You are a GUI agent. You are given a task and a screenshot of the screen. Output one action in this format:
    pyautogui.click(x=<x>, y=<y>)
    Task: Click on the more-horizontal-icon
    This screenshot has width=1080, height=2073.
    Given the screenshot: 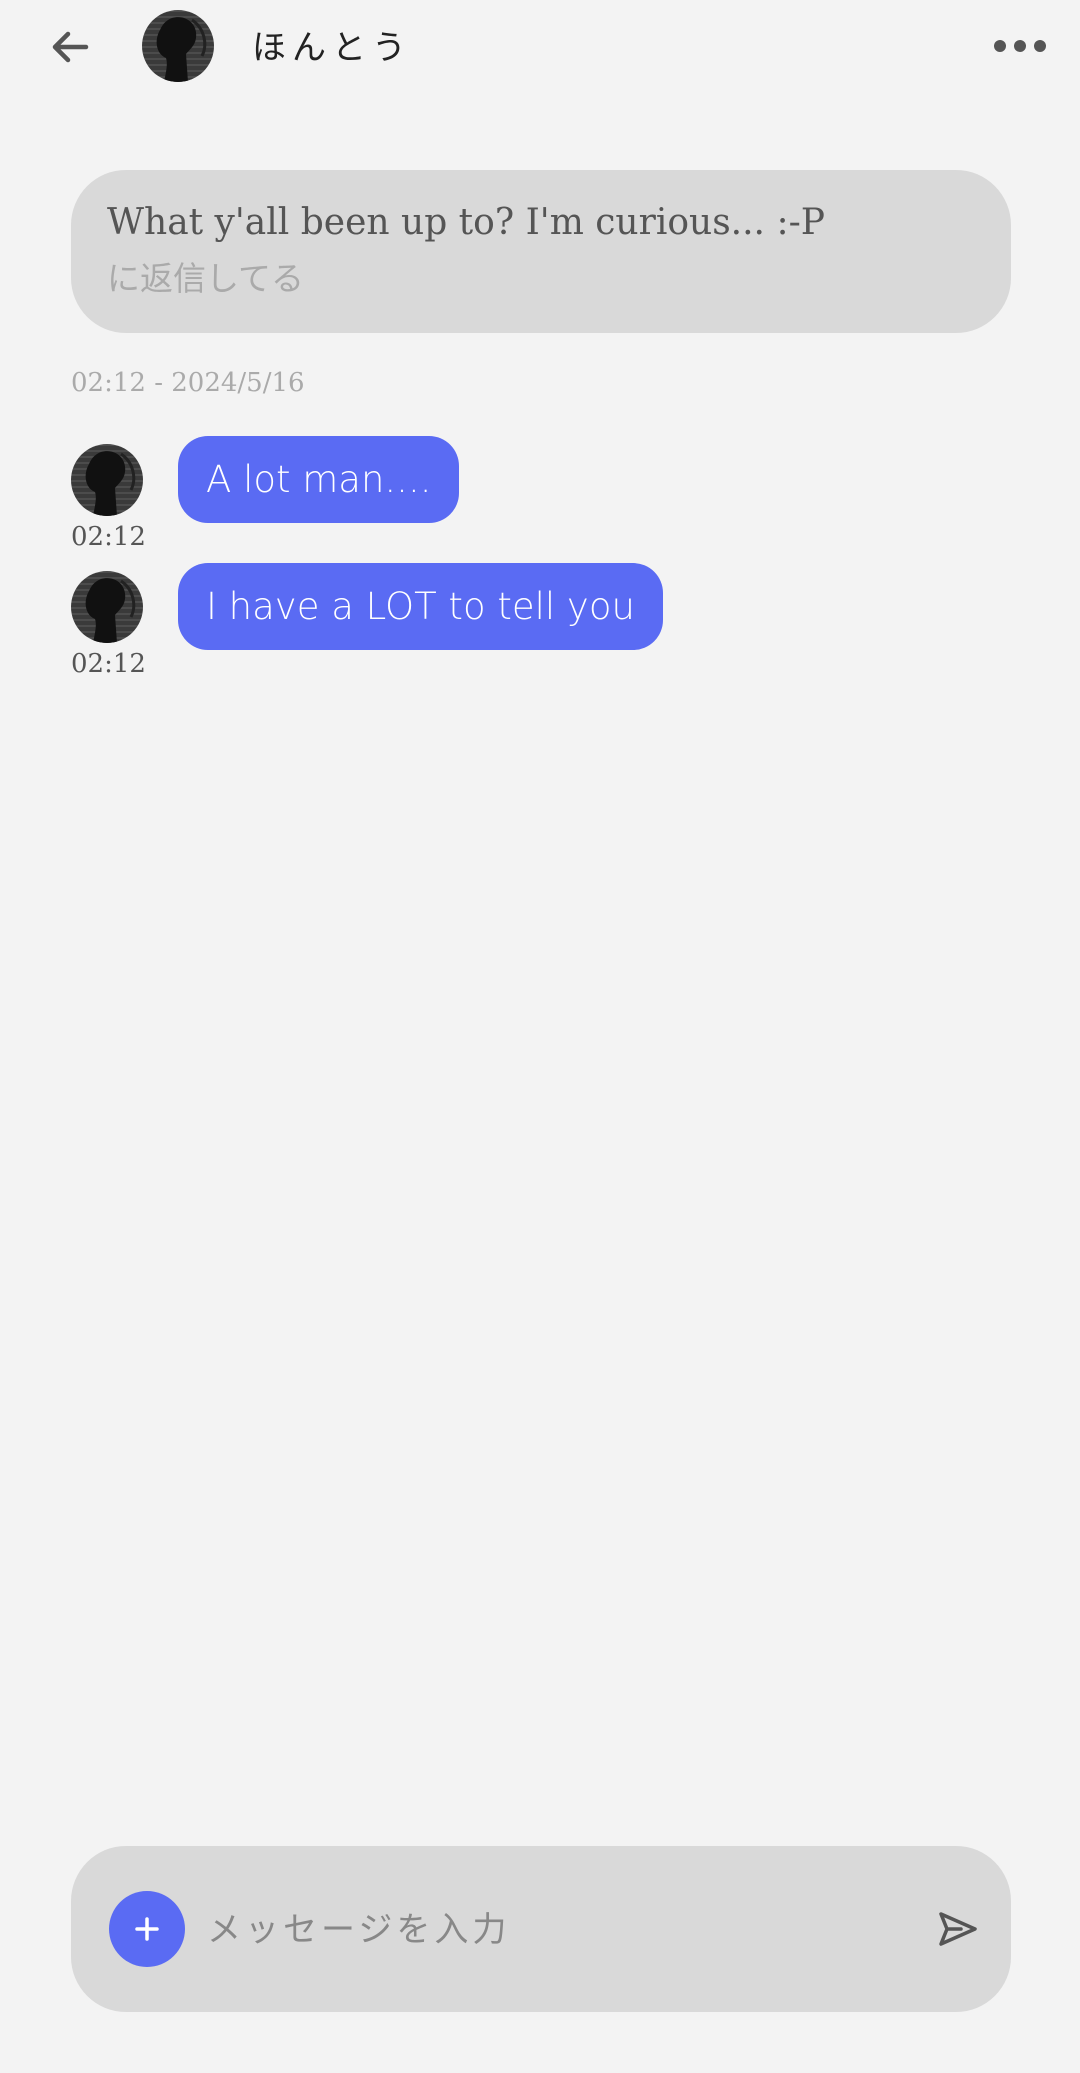 What is the action you would take?
    pyautogui.click(x=1020, y=46)
    